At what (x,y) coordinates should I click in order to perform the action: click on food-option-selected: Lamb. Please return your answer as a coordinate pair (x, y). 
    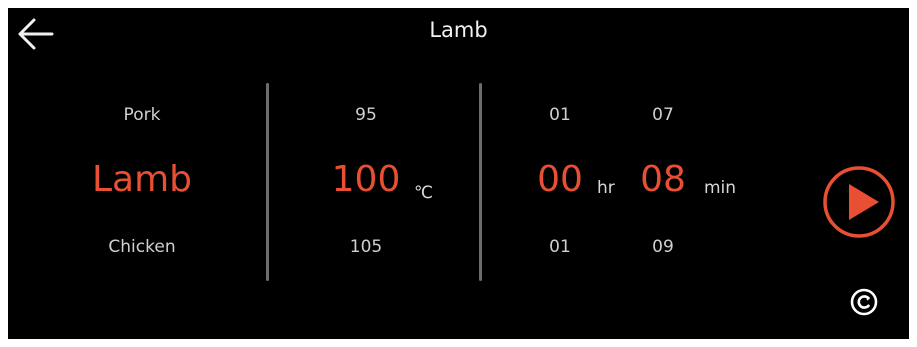
    Looking at the image, I should click on (142, 179).